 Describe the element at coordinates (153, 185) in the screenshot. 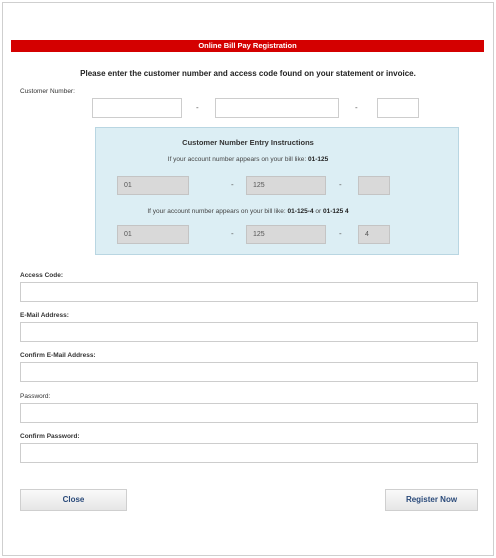

I see `example1-field1: 01` at that location.